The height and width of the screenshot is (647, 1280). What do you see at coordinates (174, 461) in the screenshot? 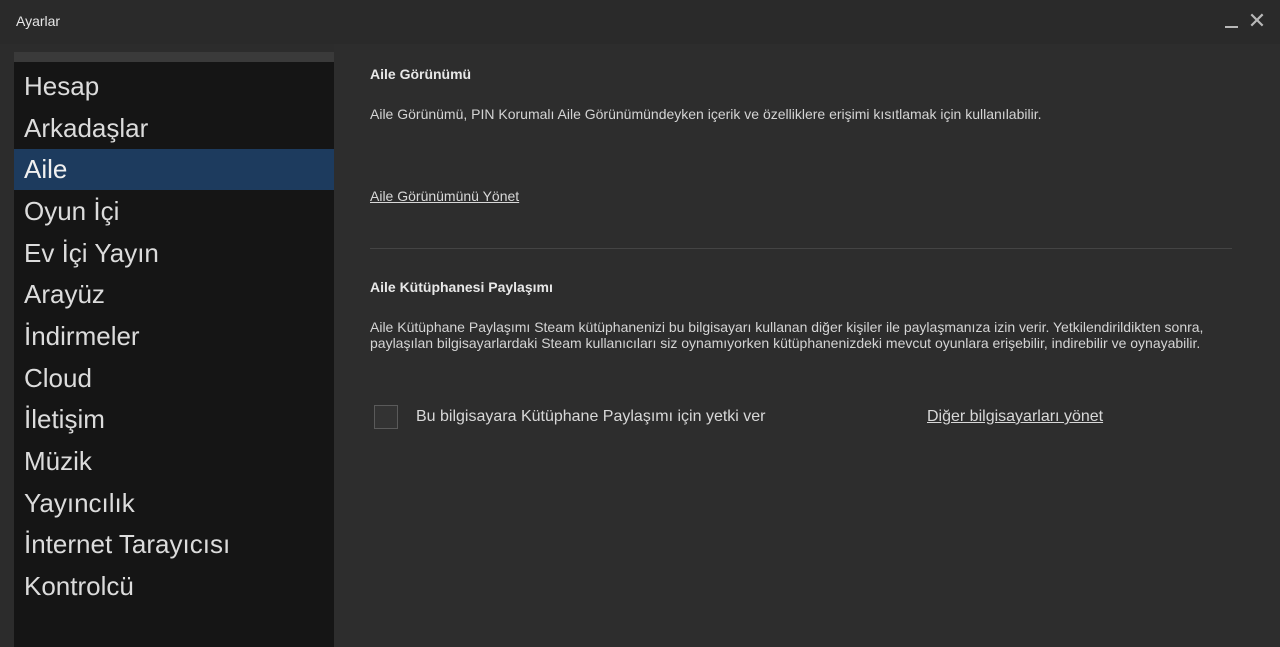
I see `sidebar-item-muzik: Müzik` at bounding box center [174, 461].